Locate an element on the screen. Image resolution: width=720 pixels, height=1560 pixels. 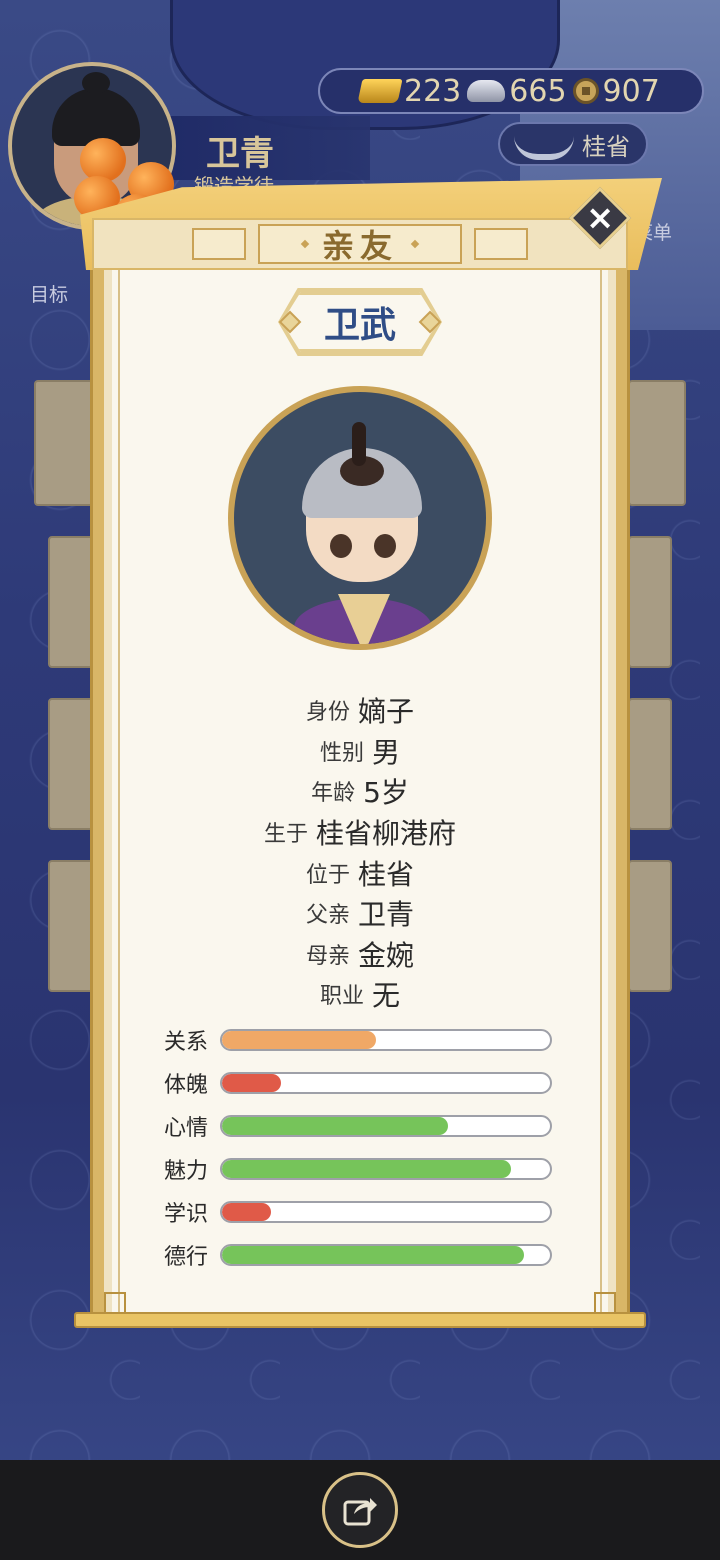
info-row-birthplace: 生于 桂省柳港府 is located at coordinates (360, 832).